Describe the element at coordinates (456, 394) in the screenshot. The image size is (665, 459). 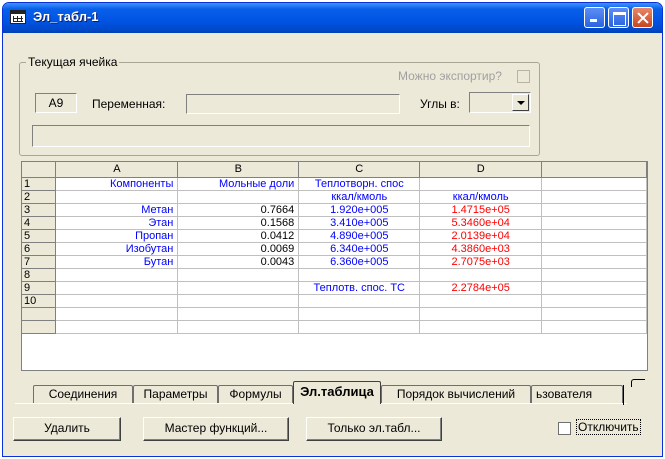
I see `tab-calc-order: Порядок вычислений` at that location.